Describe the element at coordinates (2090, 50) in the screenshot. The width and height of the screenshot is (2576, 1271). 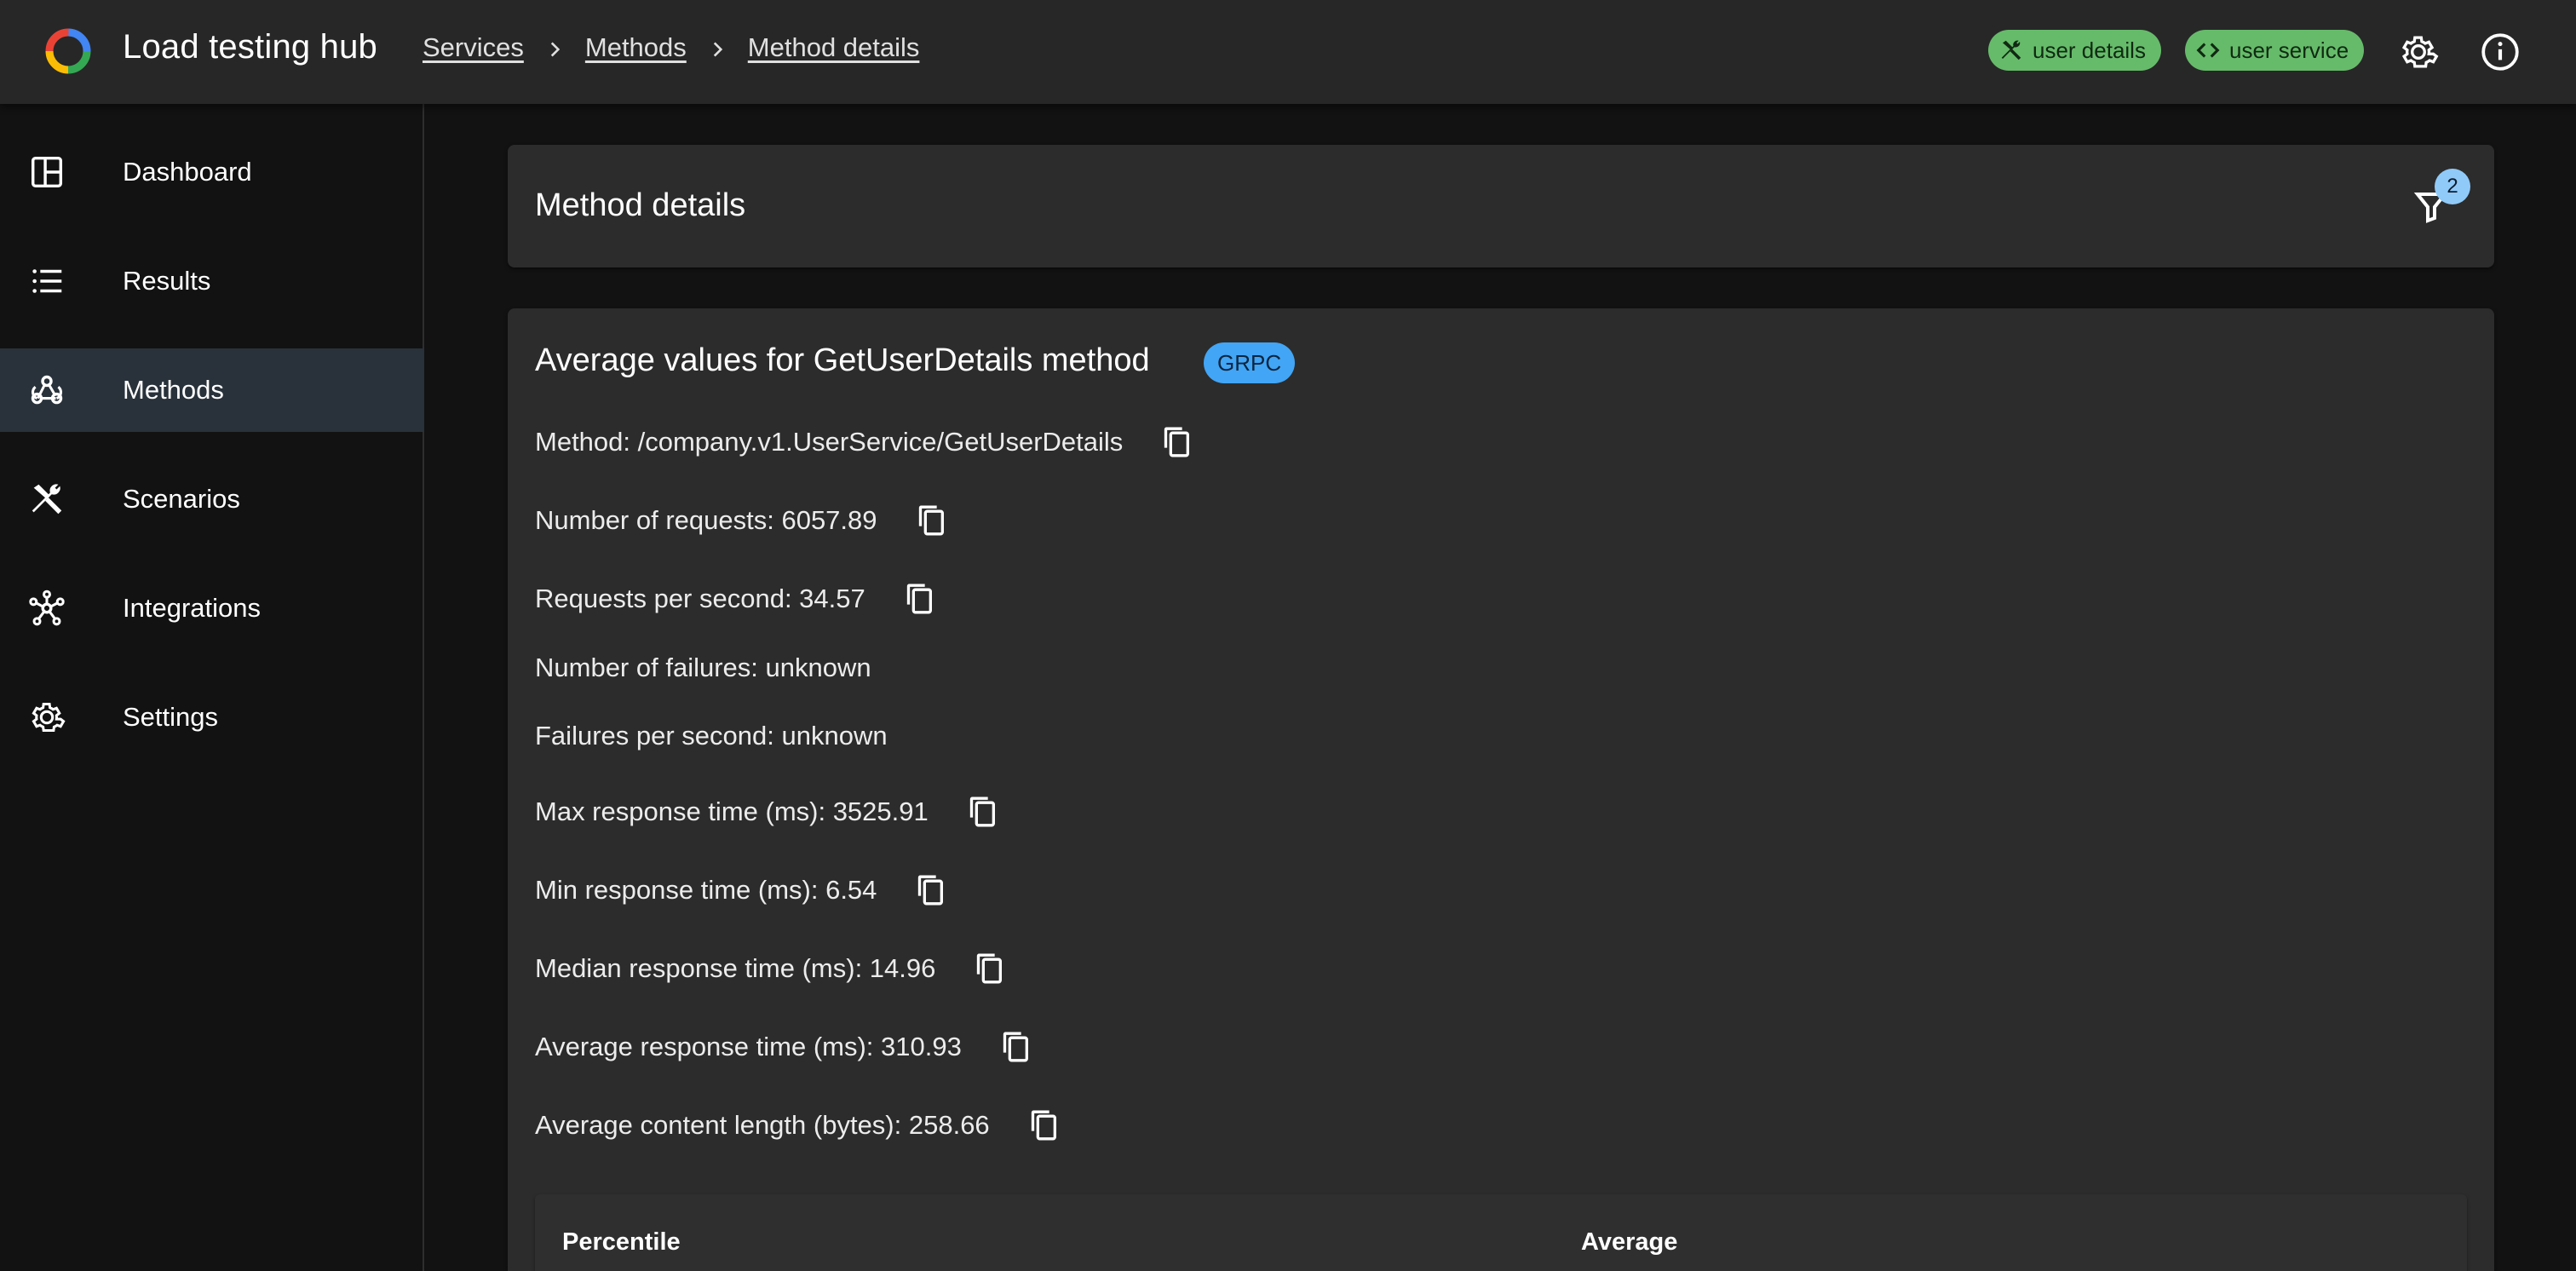
I see `chip-label: user details` at that location.